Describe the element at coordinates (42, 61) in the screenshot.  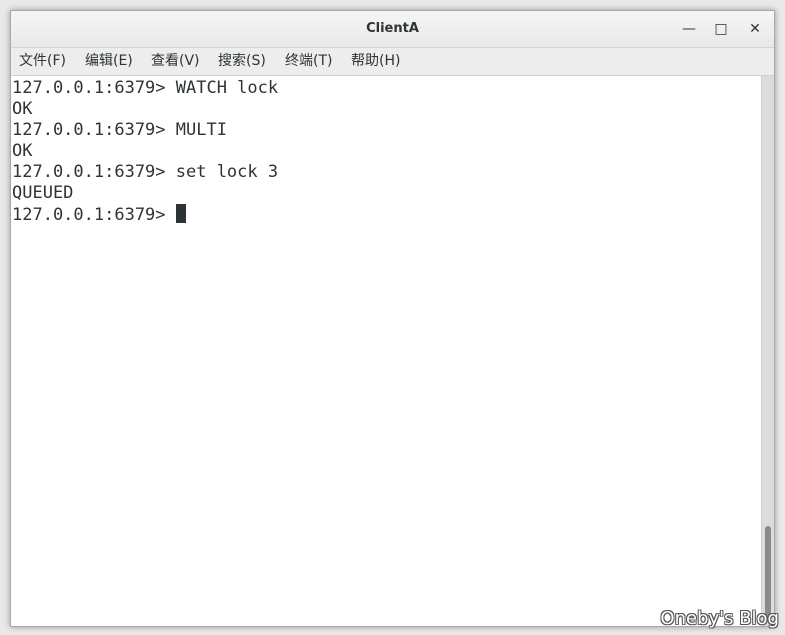
I see `menu-file: 文件(F)` at that location.